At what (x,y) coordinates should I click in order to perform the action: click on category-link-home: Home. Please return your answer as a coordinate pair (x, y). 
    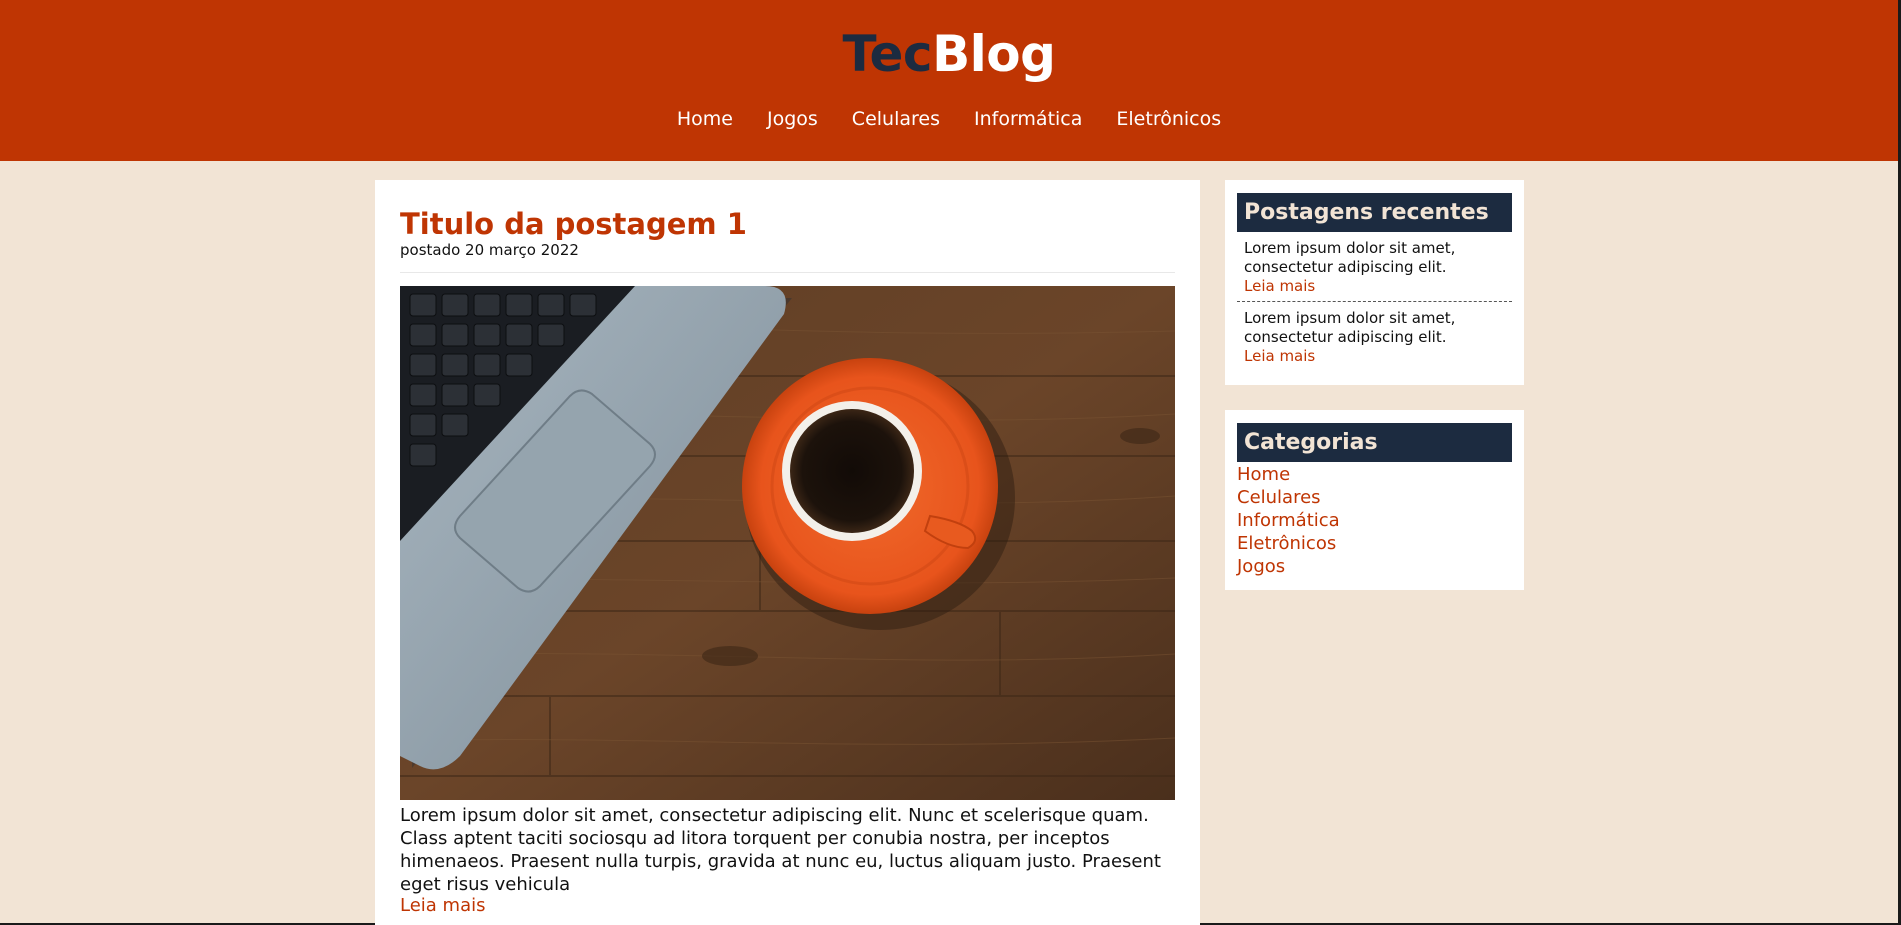
    Looking at the image, I should click on (1288, 474).